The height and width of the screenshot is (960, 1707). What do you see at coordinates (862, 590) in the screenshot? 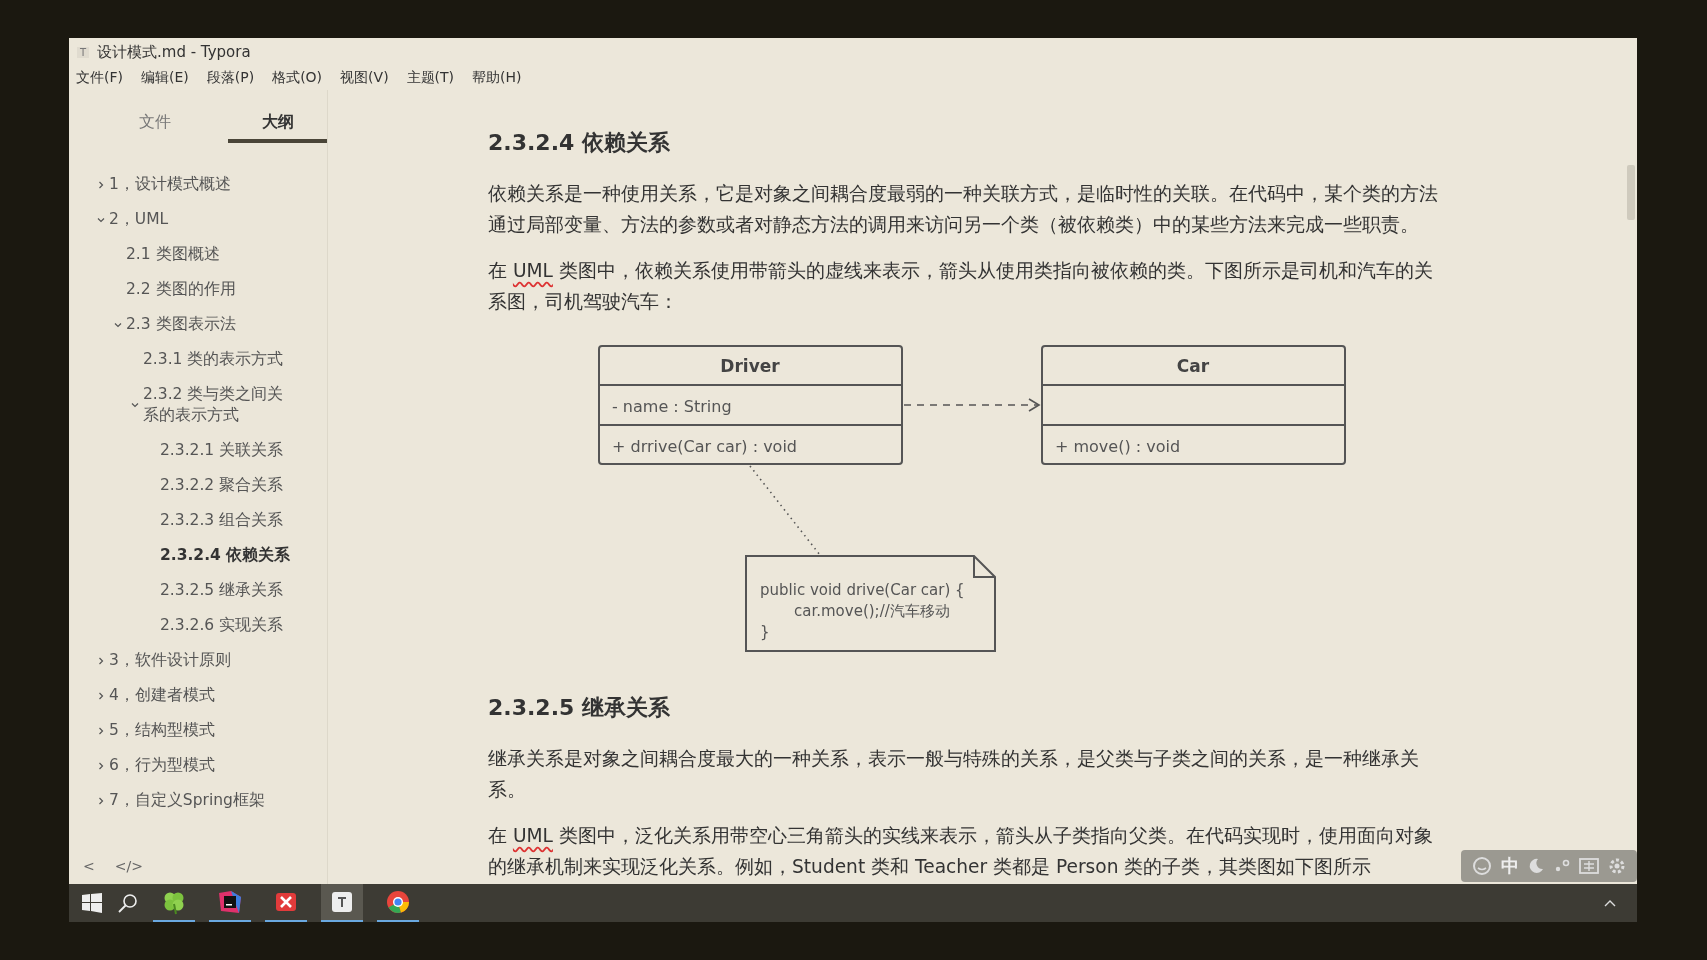
I see `note-text: public void drive(Car car) {` at bounding box center [862, 590].